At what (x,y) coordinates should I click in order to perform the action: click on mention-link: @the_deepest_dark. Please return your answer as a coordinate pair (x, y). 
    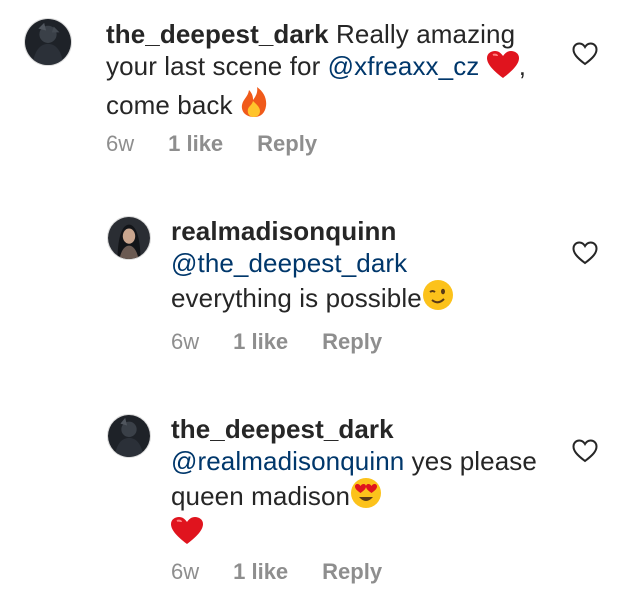
    Looking at the image, I should click on (361, 263).